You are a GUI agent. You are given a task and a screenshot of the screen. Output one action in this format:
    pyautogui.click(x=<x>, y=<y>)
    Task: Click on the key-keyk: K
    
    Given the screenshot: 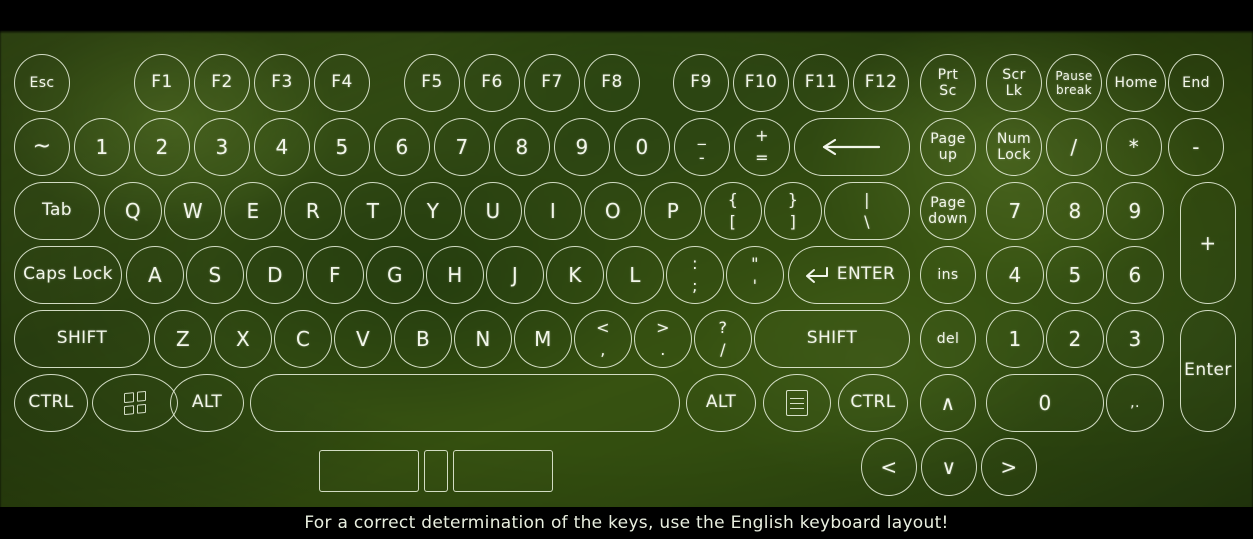 What is the action you would take?
    pyautogui.click(x=575, y=275)
    